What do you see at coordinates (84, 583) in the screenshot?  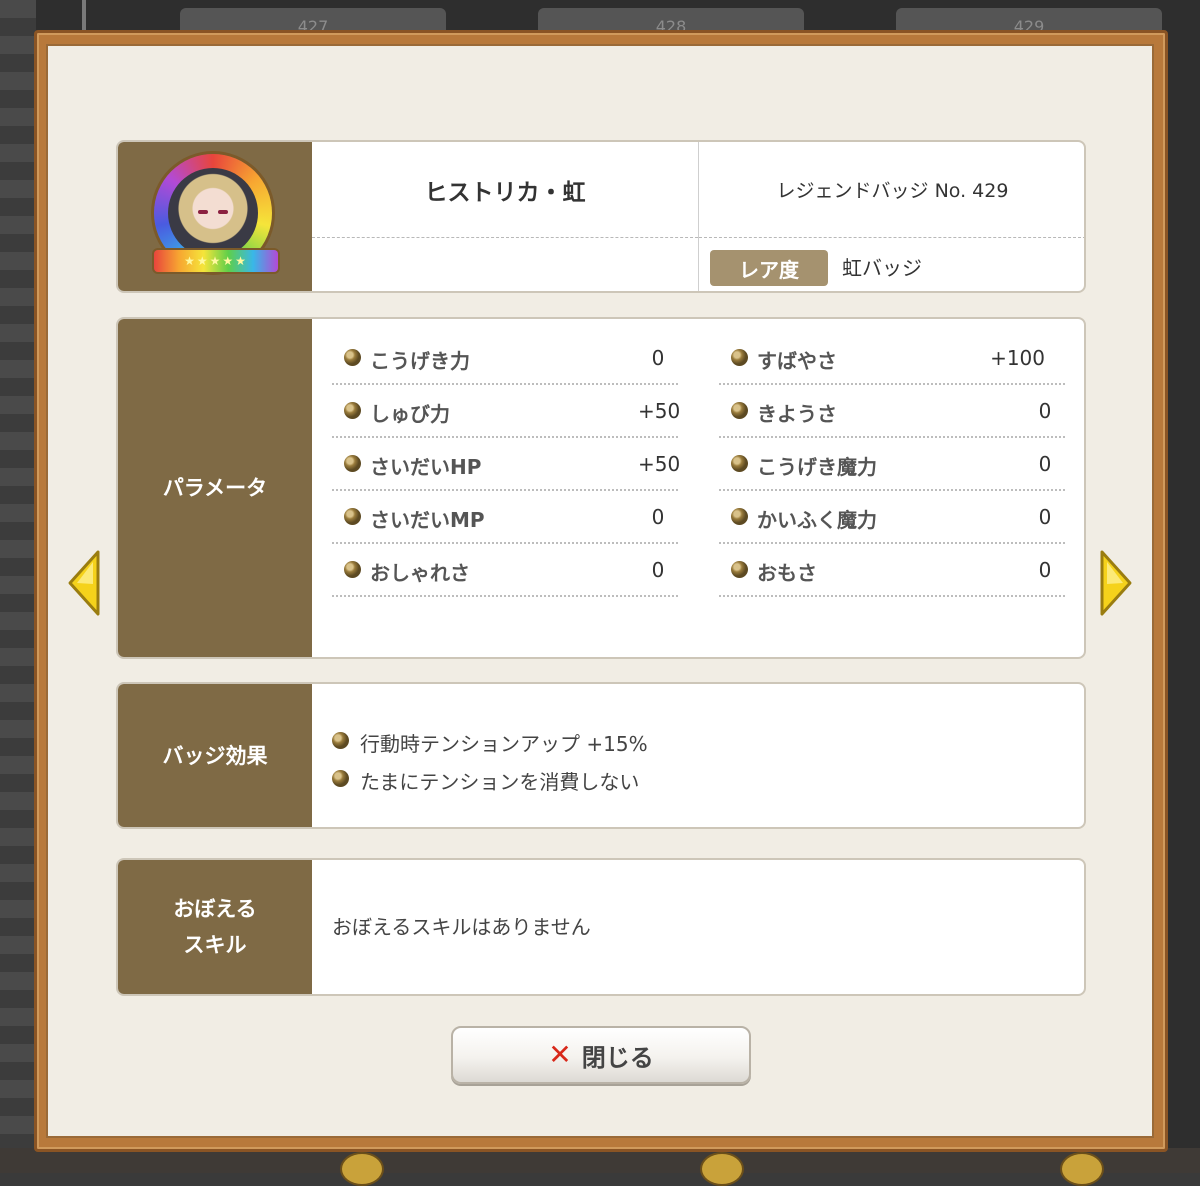 I see `prev-badge-arrow-icon` at bounding box center [84, 583].